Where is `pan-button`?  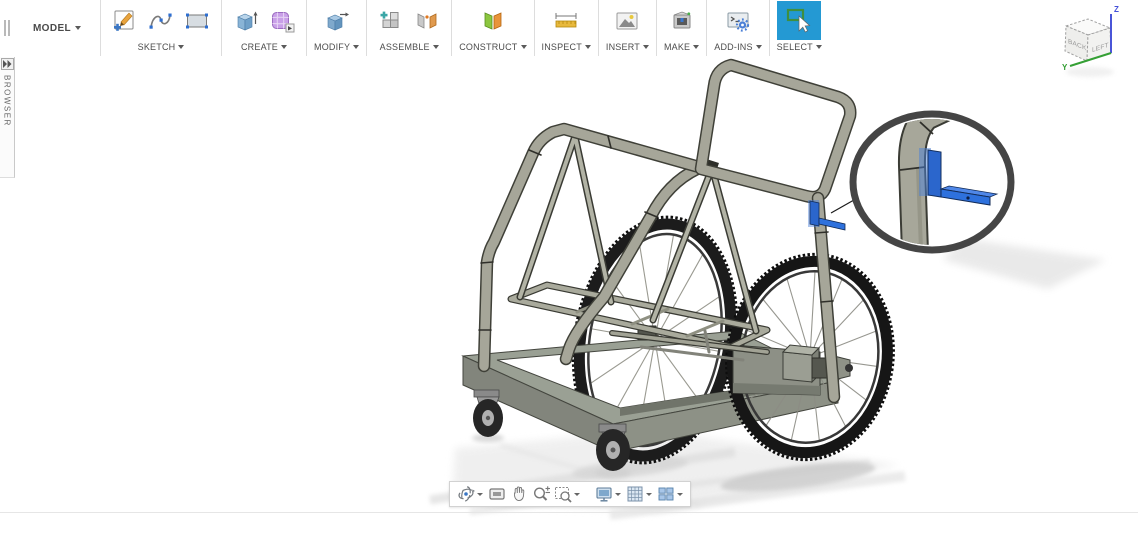 pan-button is located at coordinates (518, 494).